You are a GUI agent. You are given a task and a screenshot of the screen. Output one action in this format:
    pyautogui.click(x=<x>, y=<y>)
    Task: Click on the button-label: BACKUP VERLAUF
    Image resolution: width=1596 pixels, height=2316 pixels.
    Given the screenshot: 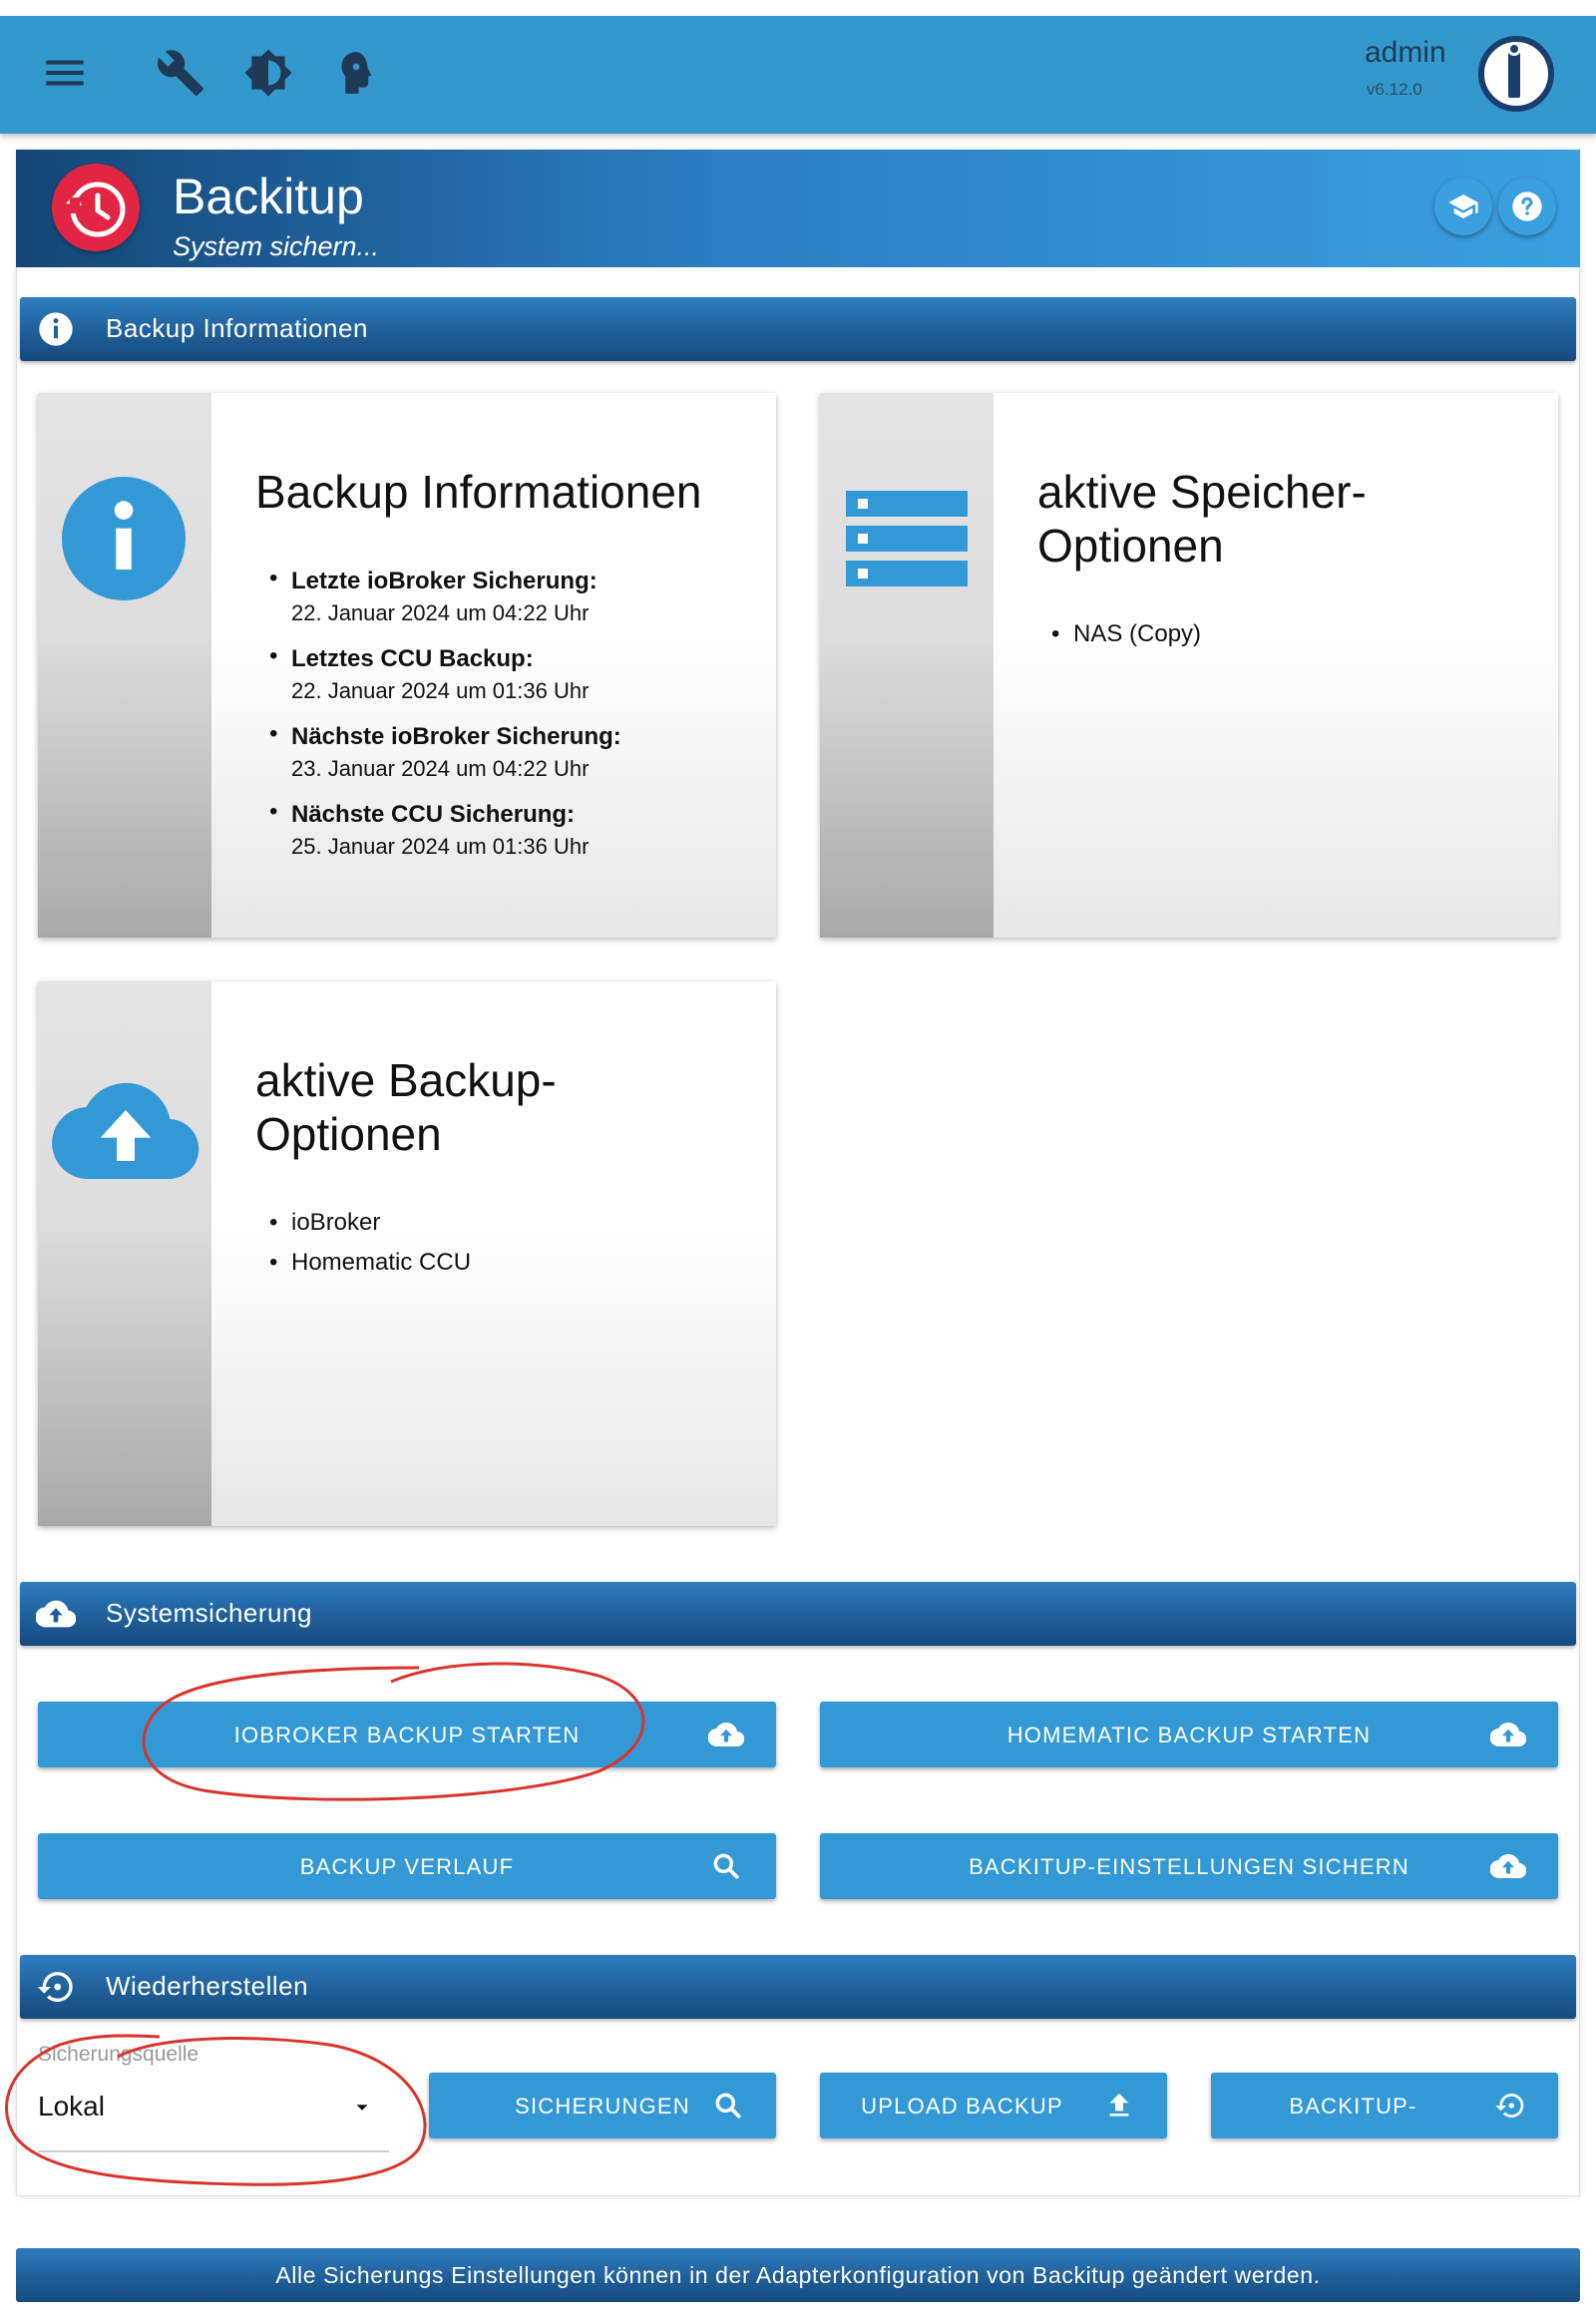 What is the action you would take?
    pyautogui.click(x=407, y=1867)
    